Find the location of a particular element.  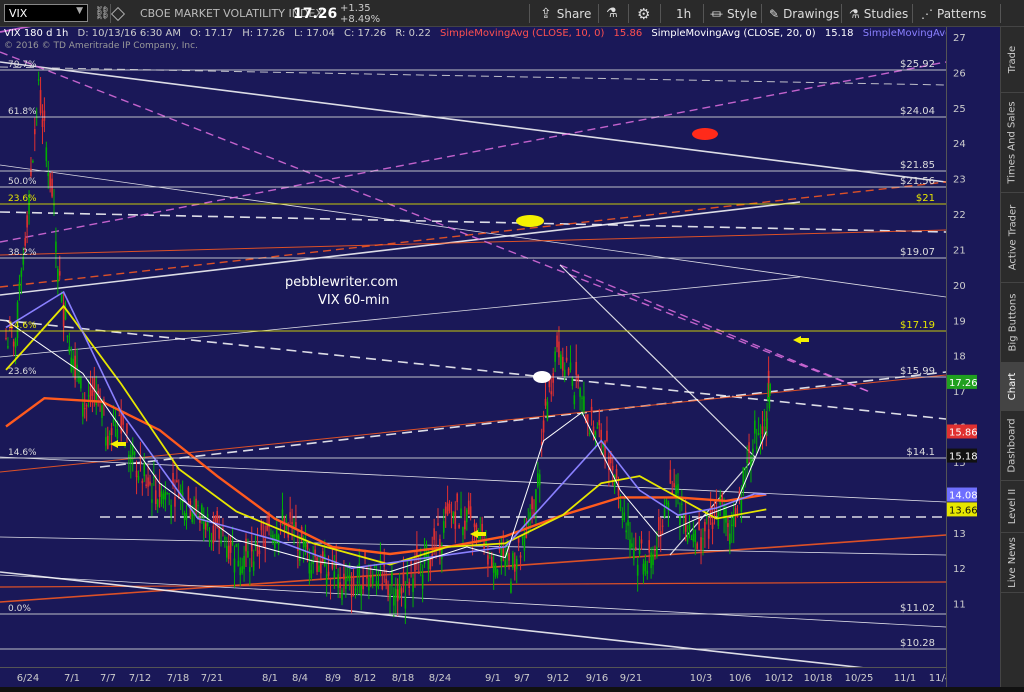

interval-button: 1h is located at coordinates (683, 13).